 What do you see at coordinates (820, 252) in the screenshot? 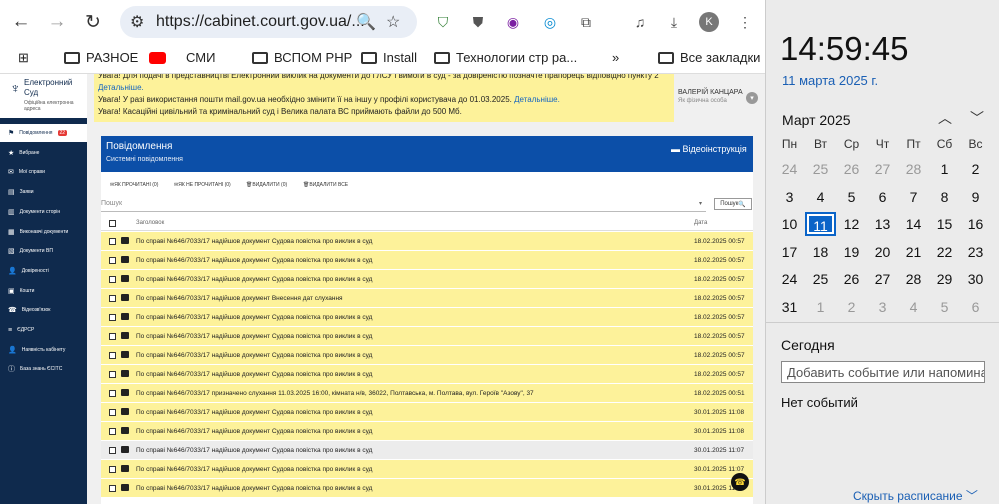
I see `calendar-day: 18` at bounding box center [820, 252].